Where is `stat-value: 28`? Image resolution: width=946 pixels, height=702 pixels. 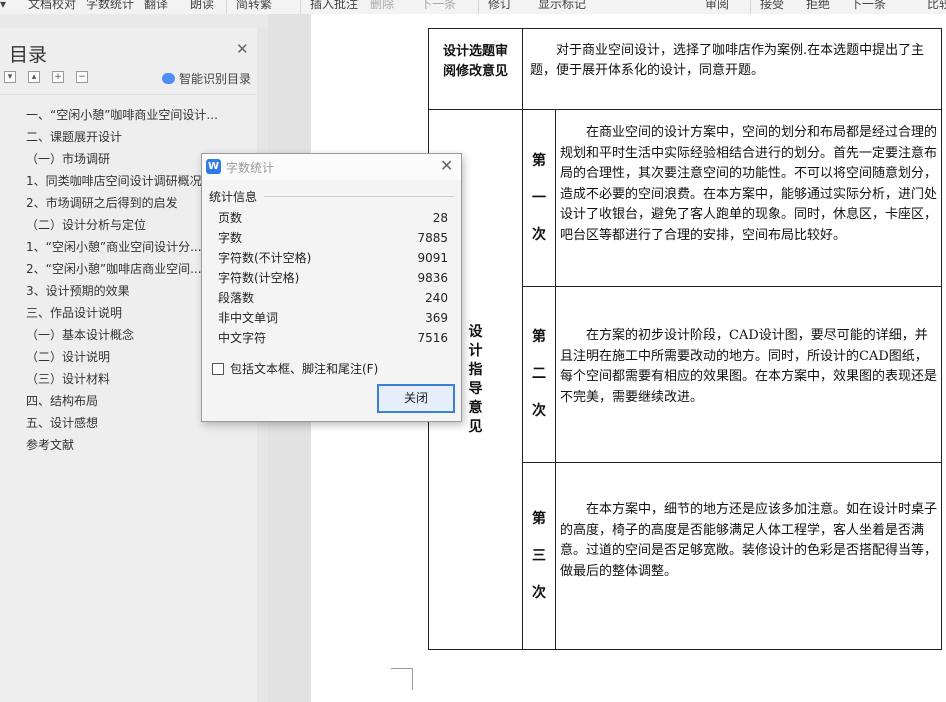
stat-value: 28 is located at coordinates (440, 218).